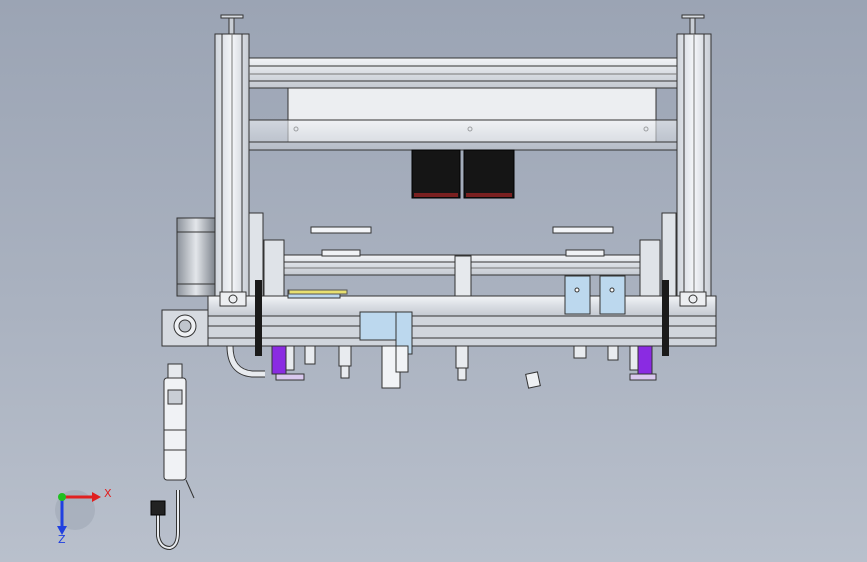 The width and height of the screenshot is (867, 562). I want to click on top-cross-beam, so click(463, 73).